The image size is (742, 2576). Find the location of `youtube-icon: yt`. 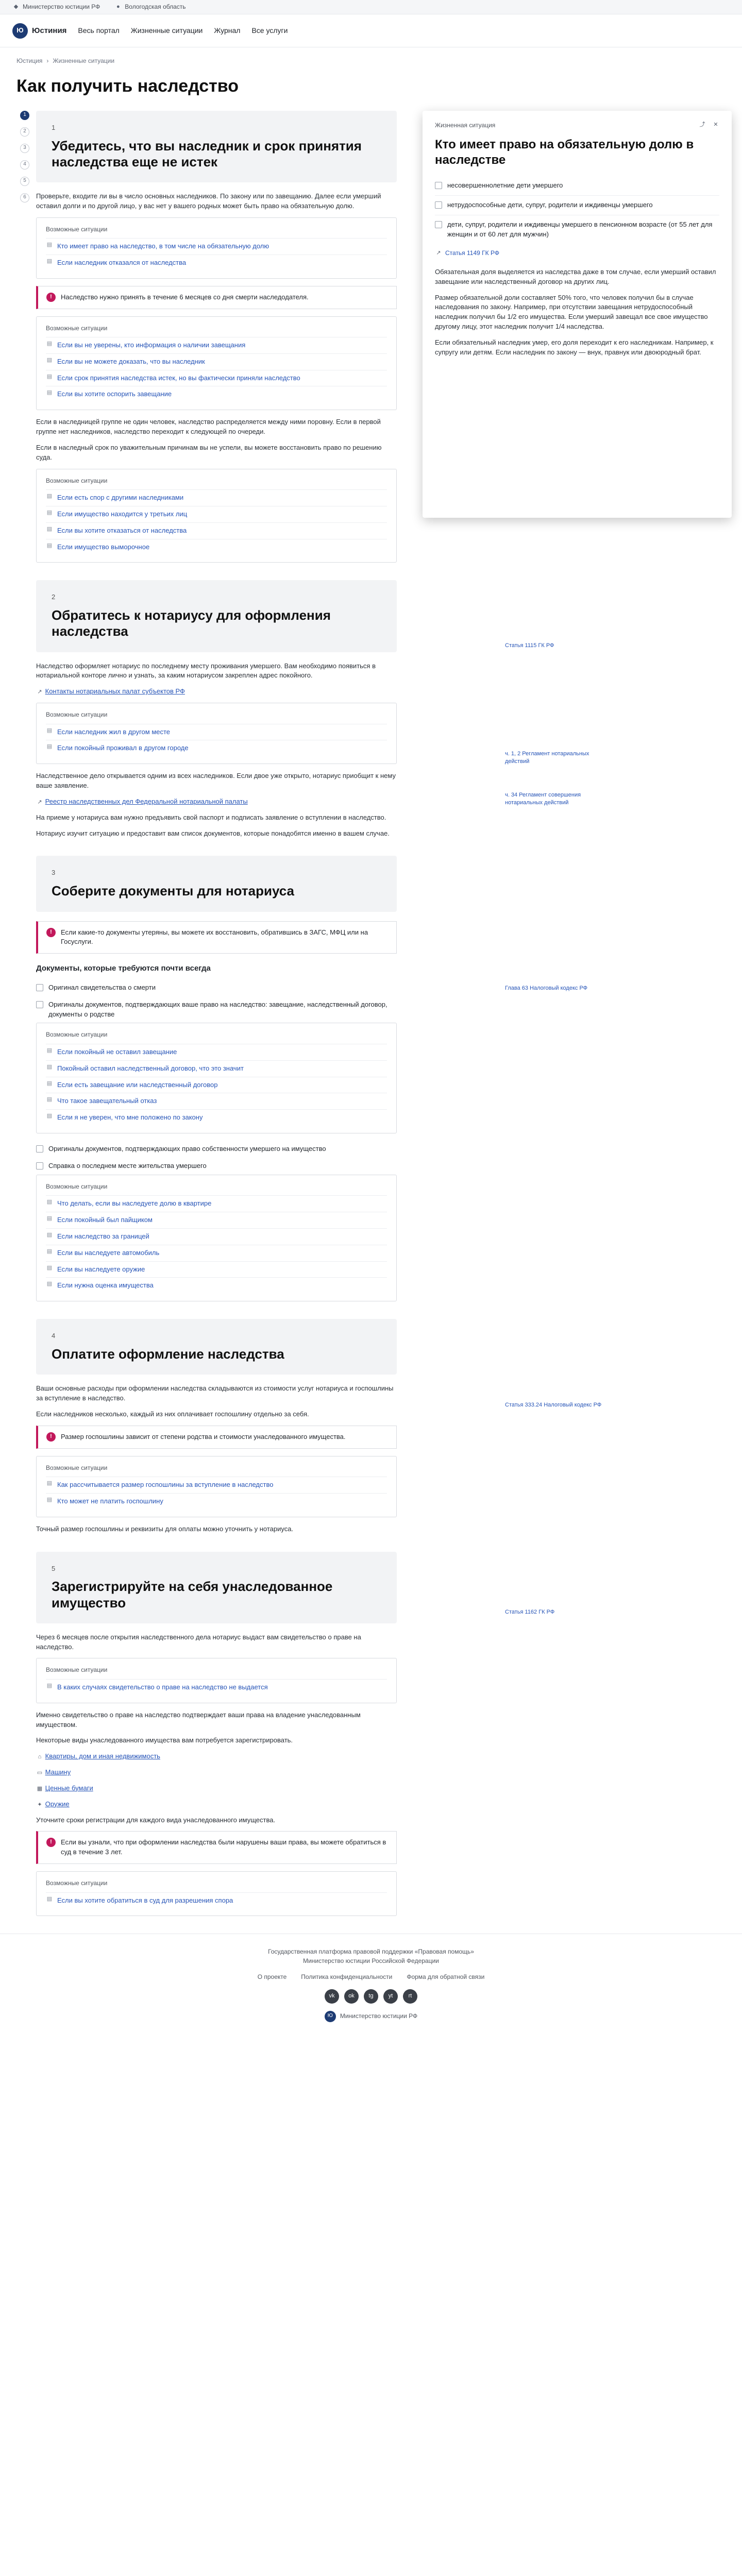

youtube-icon: yt is located at coordinates (390, 1996).